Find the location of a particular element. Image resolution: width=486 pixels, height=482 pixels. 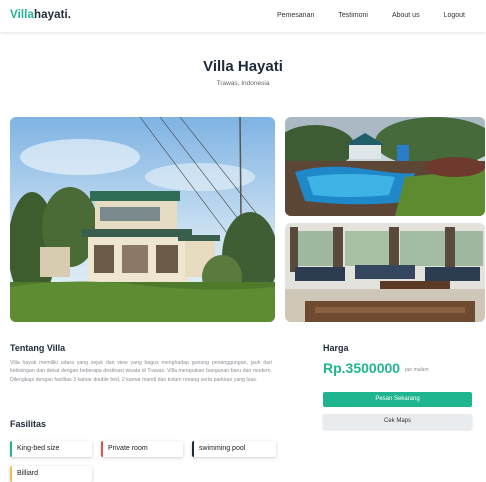

location-subtitle: Trawas, Indonesia is located at coordinates (243, 83).